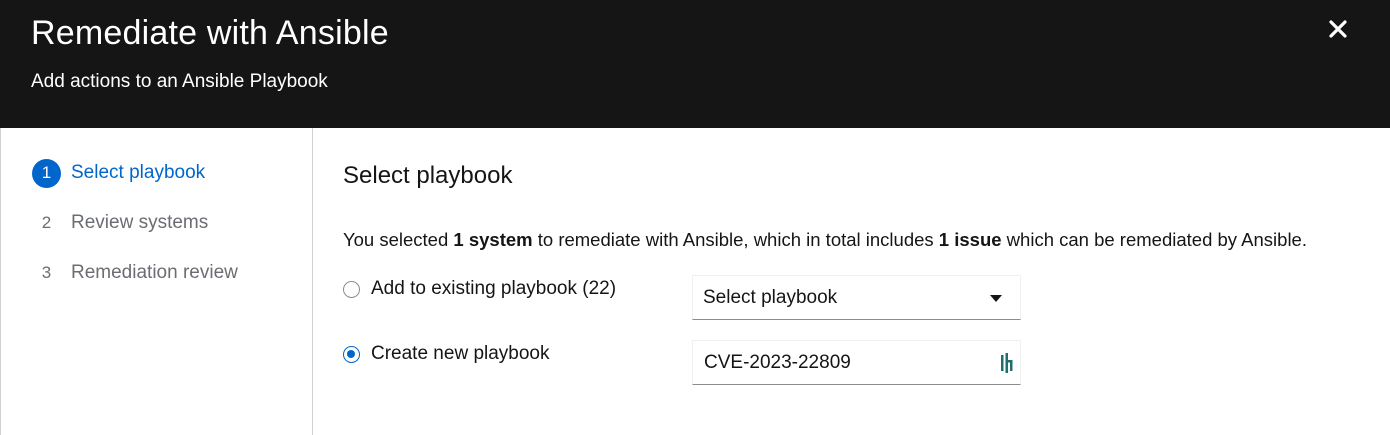 This screenshot has width=1390, height=435. What do you see at coordinates (970, 239) in the screenshot?
I see `summary-issues: 1 issue` at bounding box center [970, 239].